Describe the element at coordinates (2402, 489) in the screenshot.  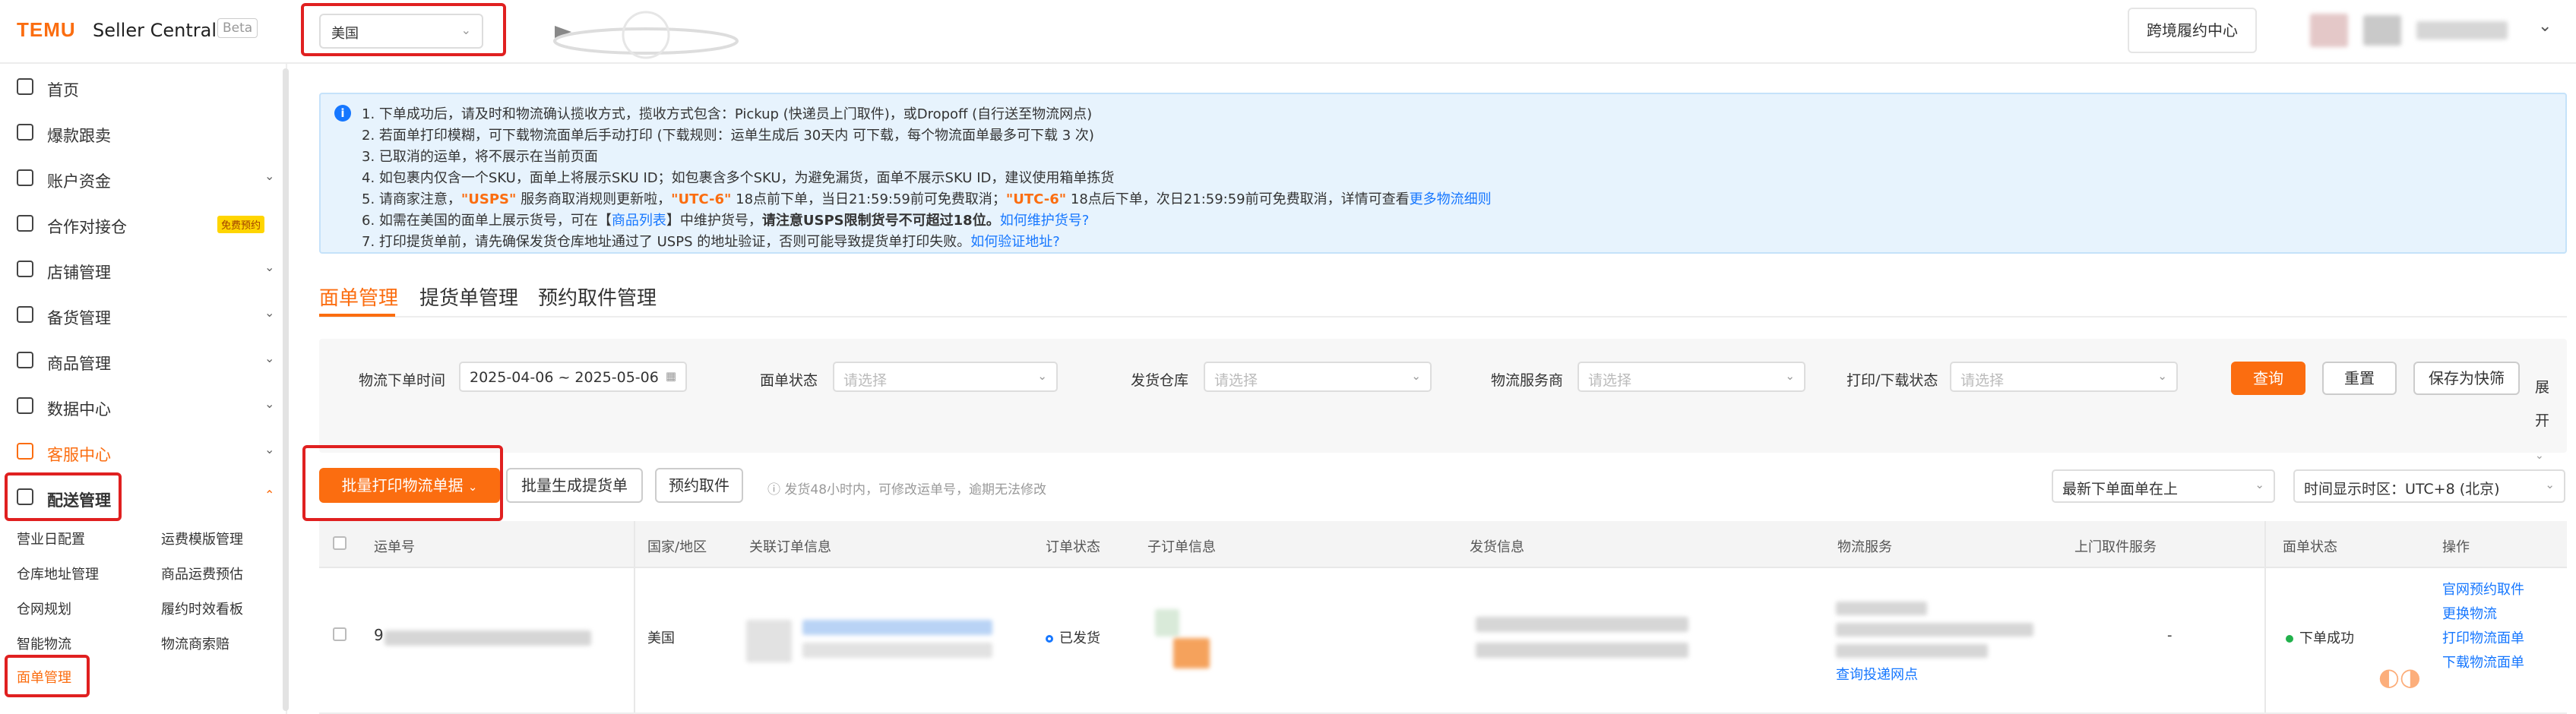
I see `timezone-value: 时间显示时区：UTC+8 (北京)` at that location.